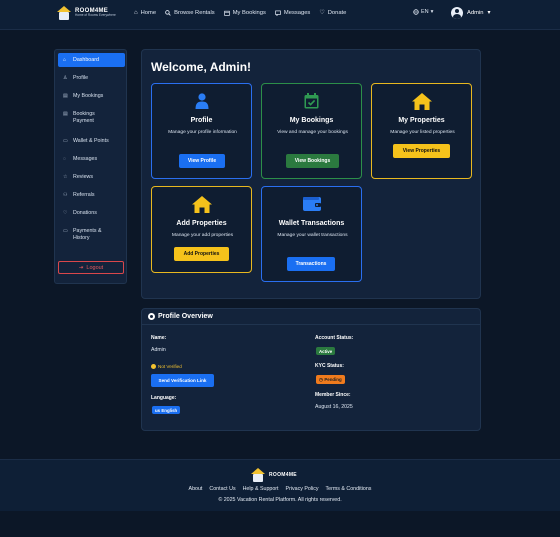 The width and height of the screenshot is (560, 537). What do you see at coordinates (194, 12) in the screenshot?
I see `nav-browse-label: Browse Rentals` at bounding box center [194, 12].